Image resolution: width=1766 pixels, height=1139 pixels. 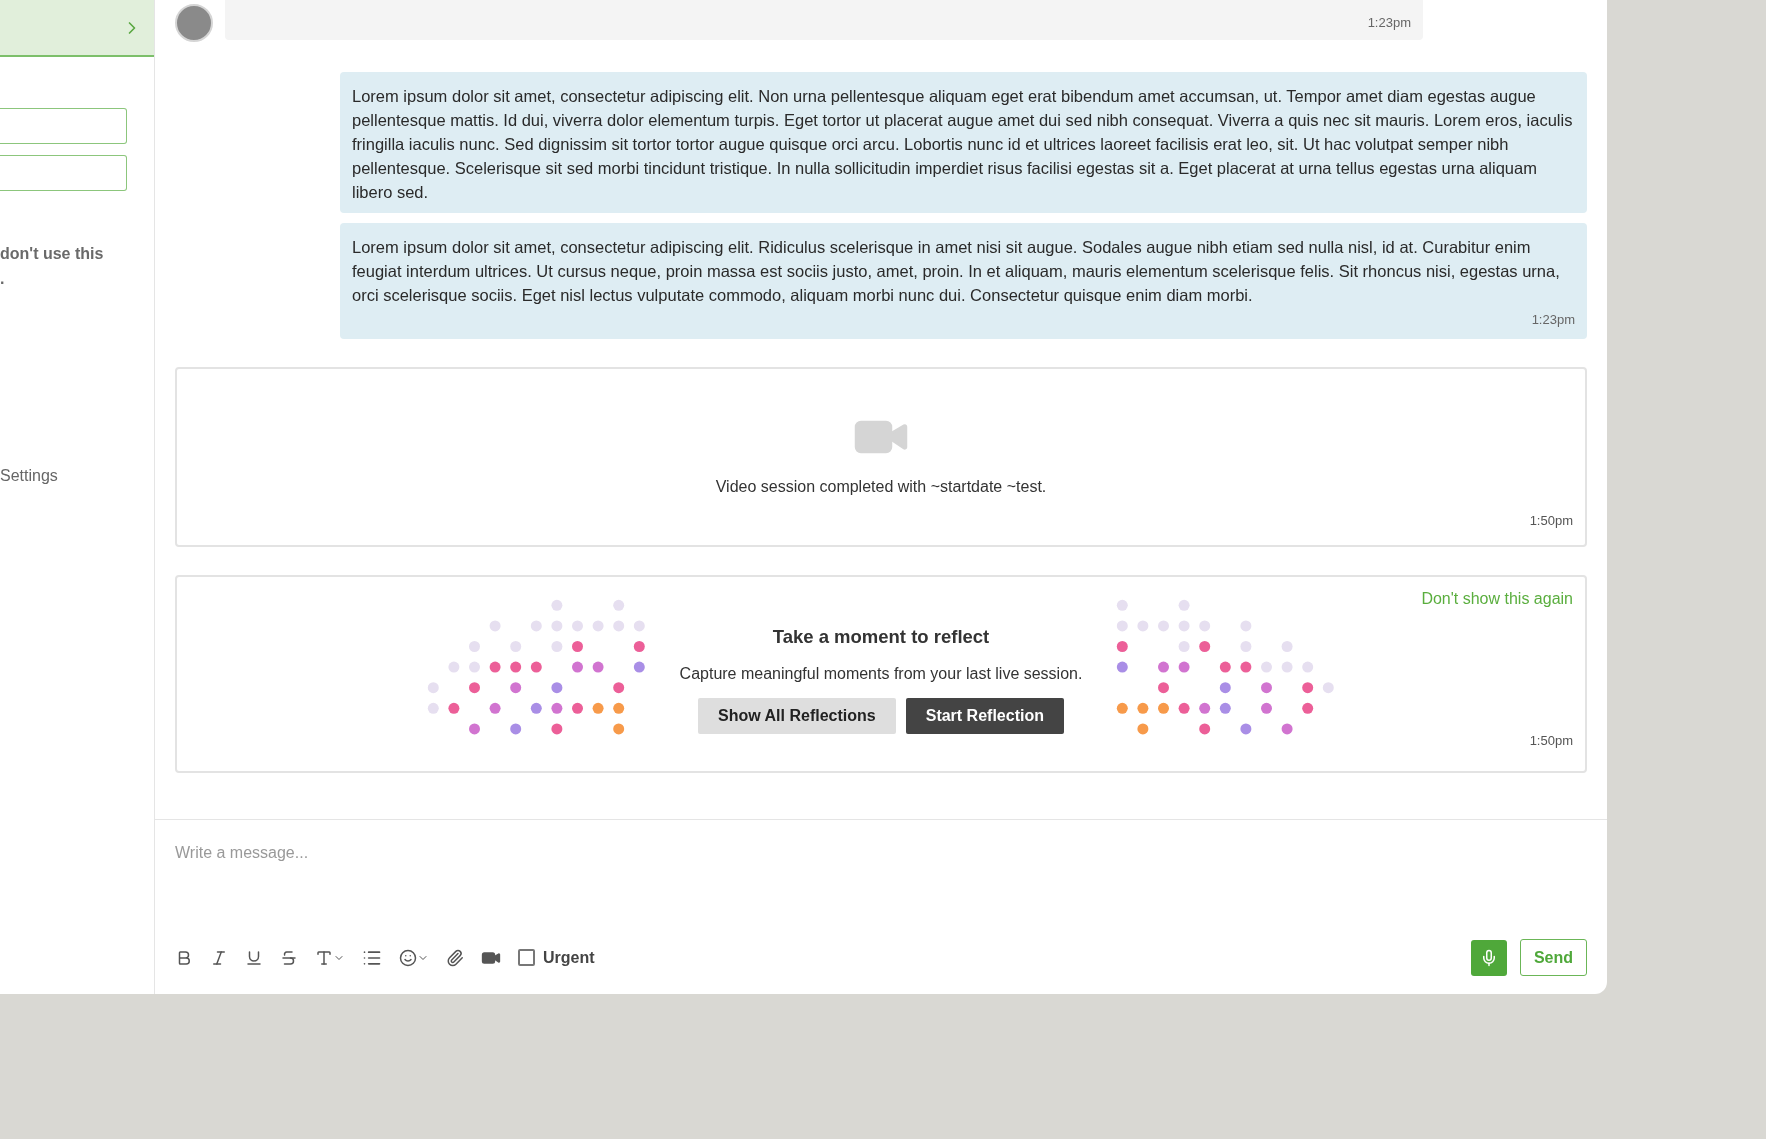 I want to click on microphone-button, so click(x=1488, y=957).